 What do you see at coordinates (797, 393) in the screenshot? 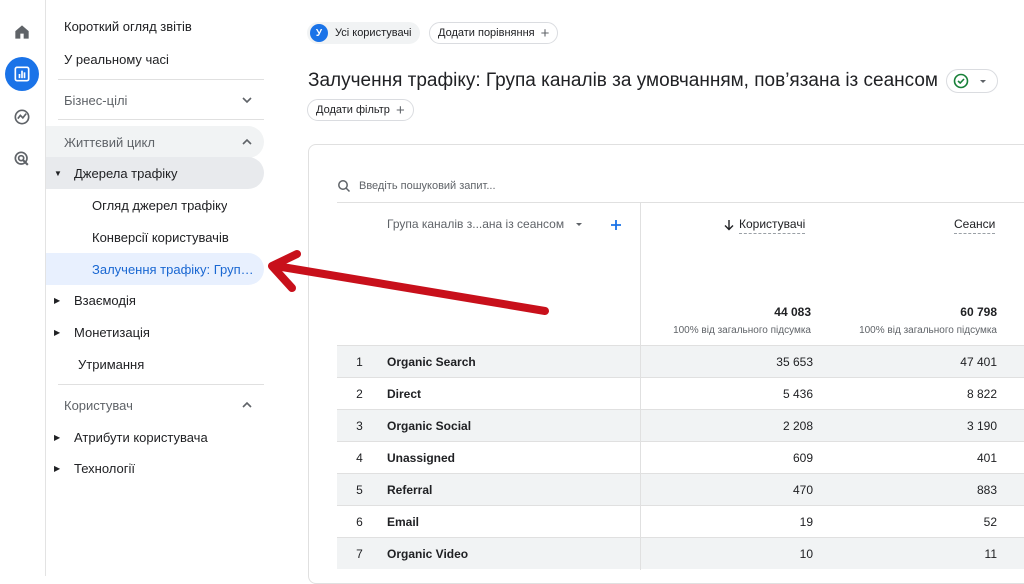
I see `row-users: 5 436` at bounding box center [797, 393].